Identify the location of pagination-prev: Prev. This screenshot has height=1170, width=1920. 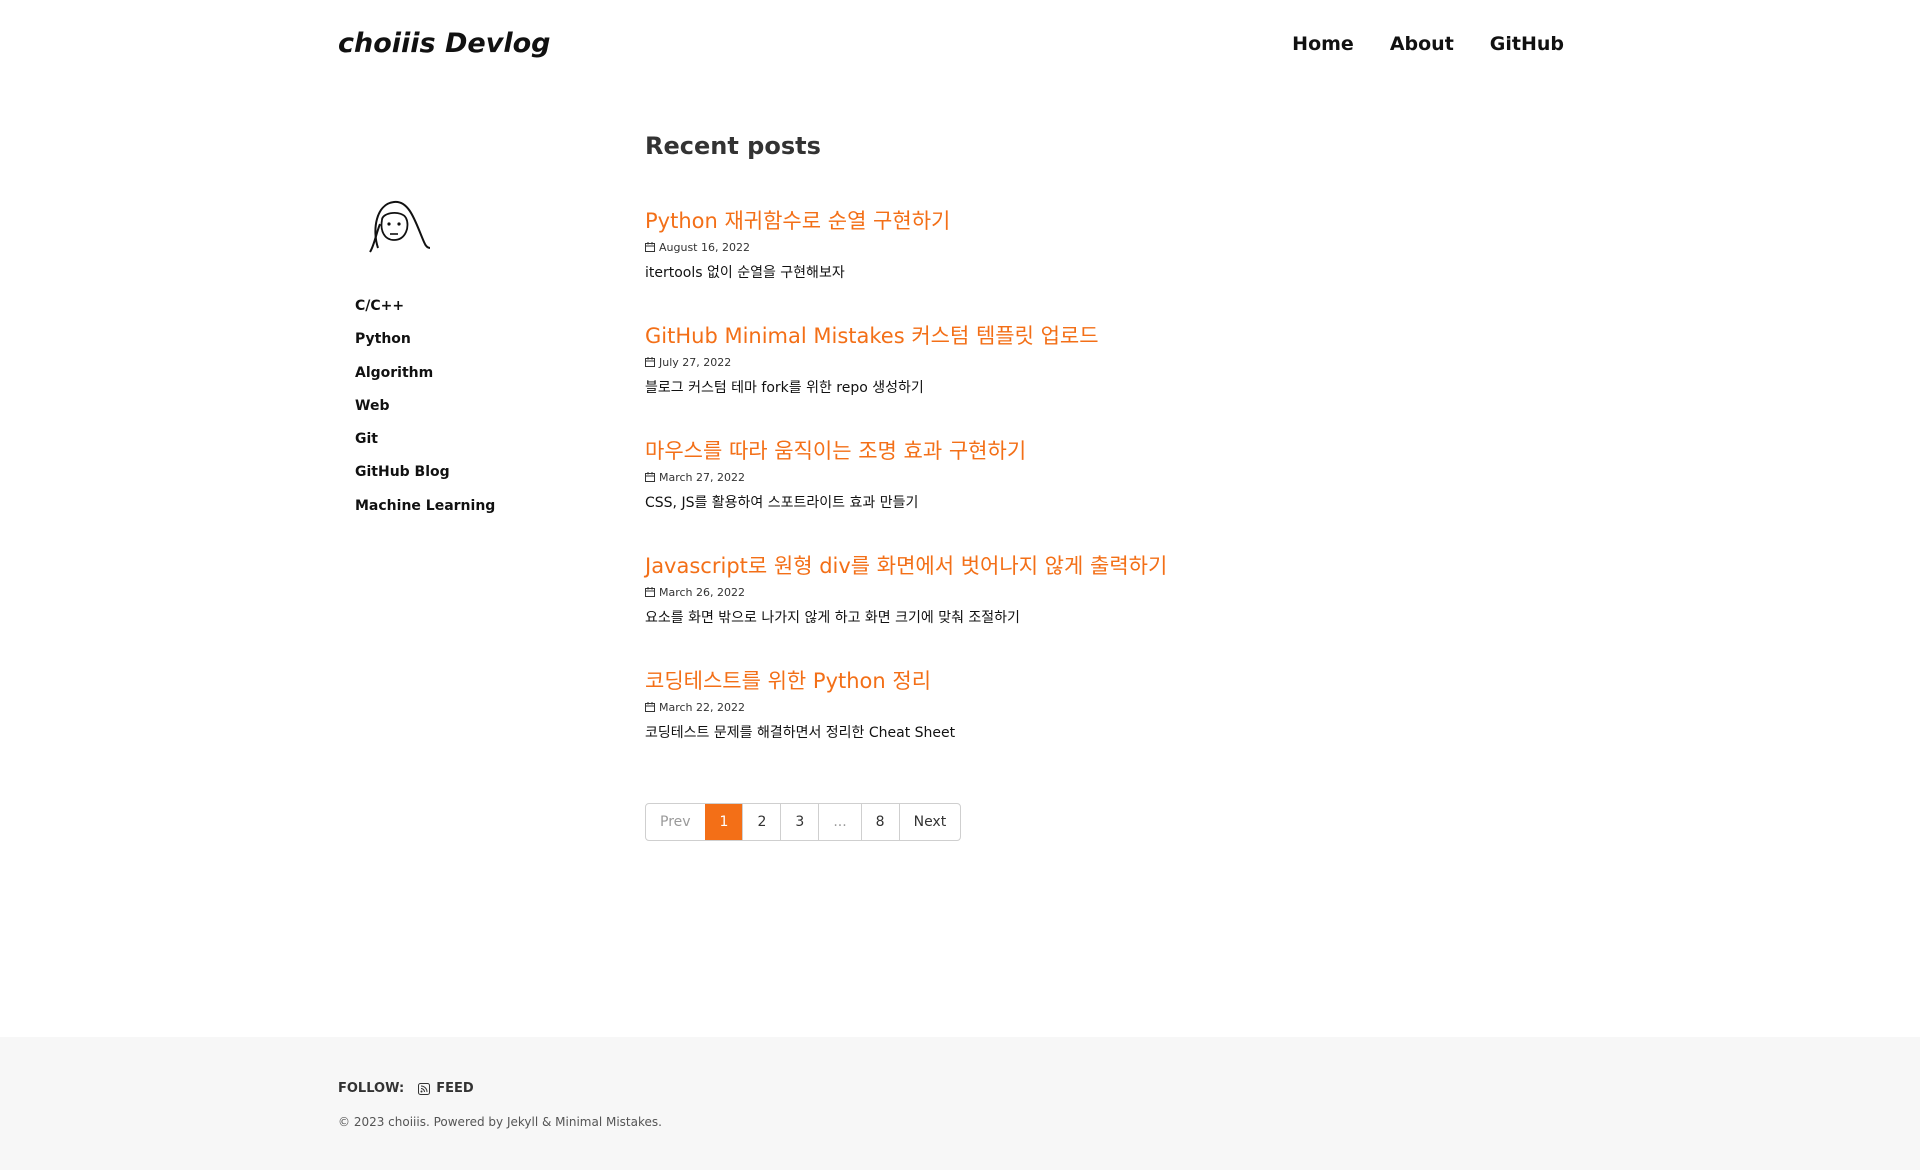
(675, 822).